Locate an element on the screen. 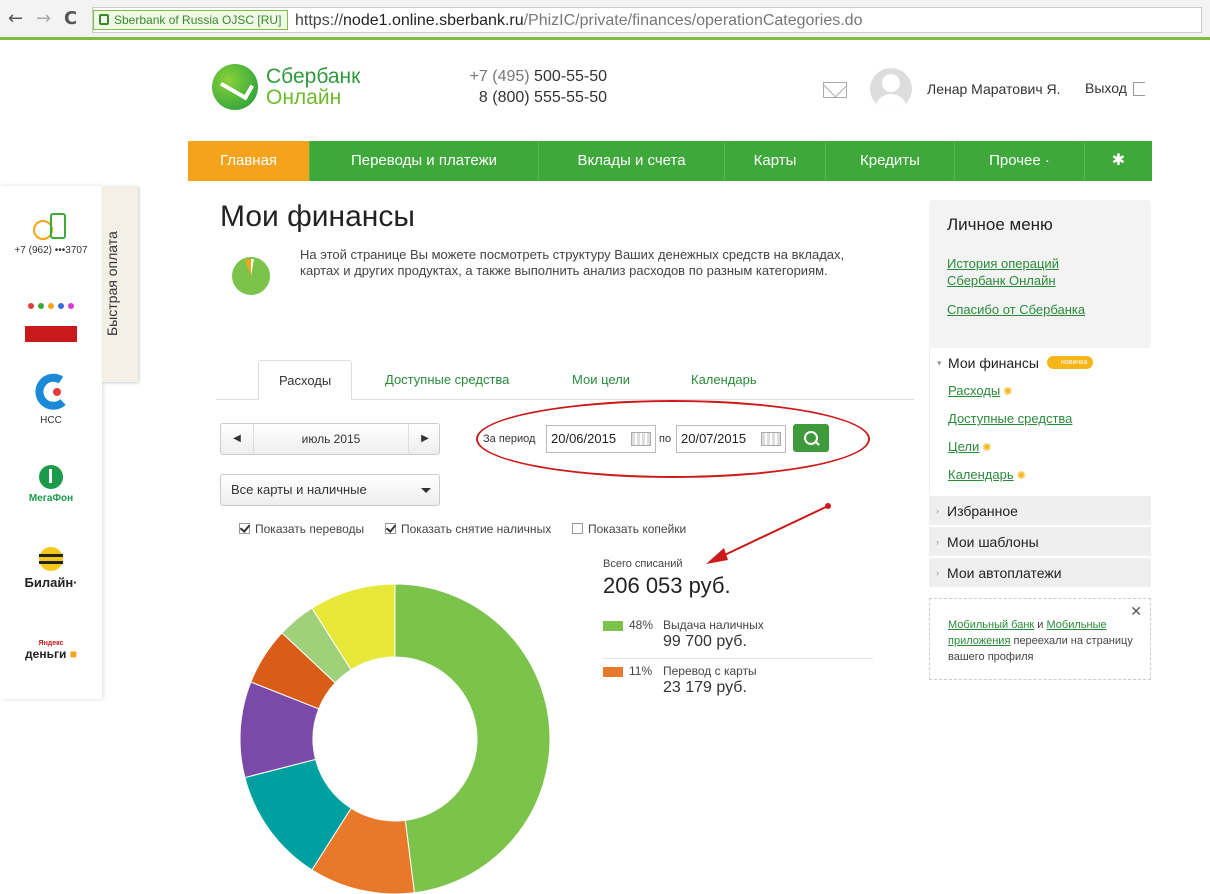 This screenshot has height=894, width=1210. provider-nss: НСС is located at coordinates (51, 399).